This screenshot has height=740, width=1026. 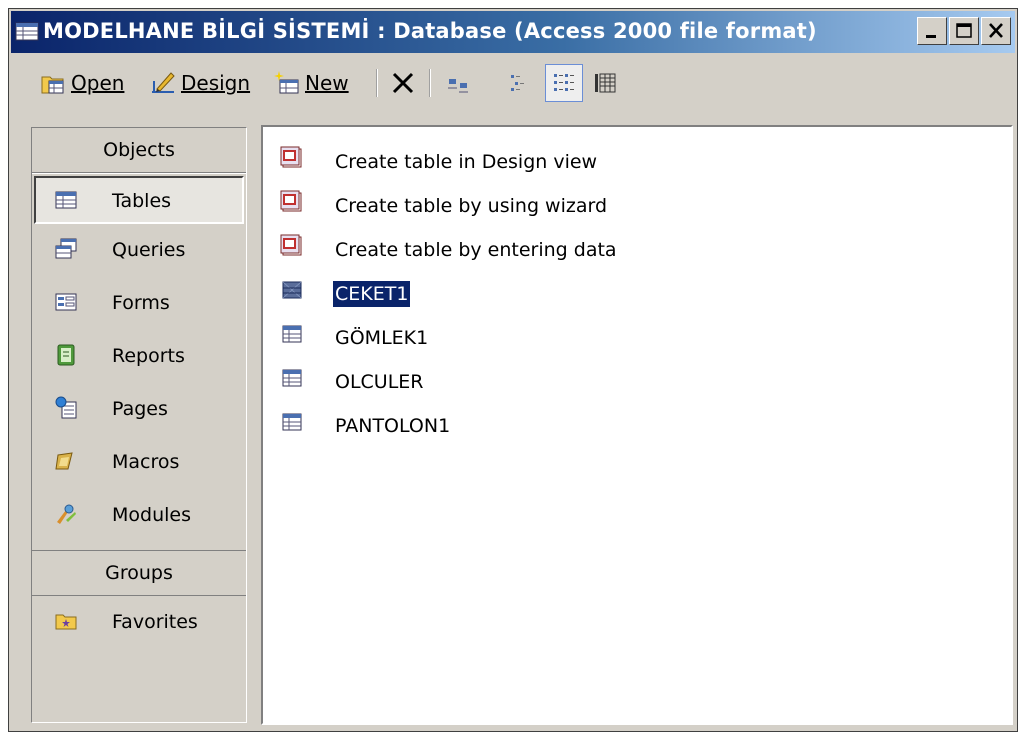 I want to click on details-view-button, so click(x=607, y=83).